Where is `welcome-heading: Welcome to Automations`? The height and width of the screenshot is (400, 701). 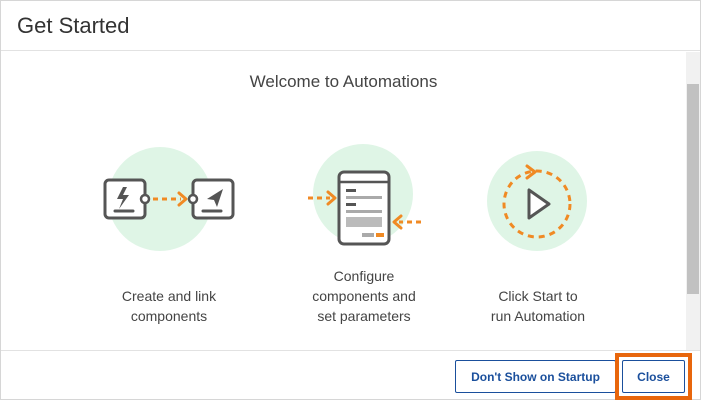
welcome-heading: Welcome to Automations is located at coordinates (343, 81).